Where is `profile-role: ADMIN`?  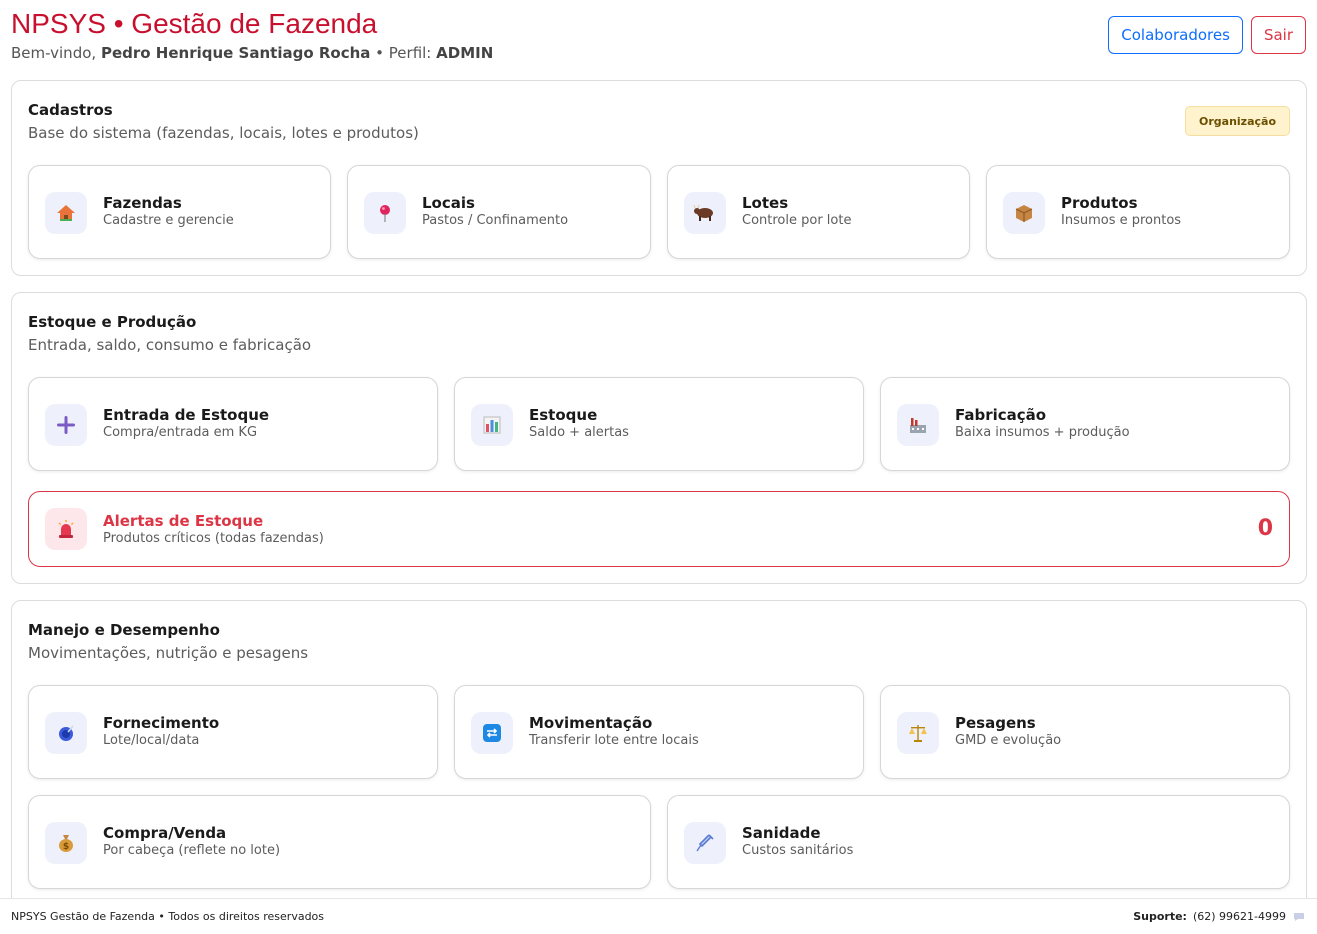
profile-role: ADMIN is located at coordinates (465, 53).